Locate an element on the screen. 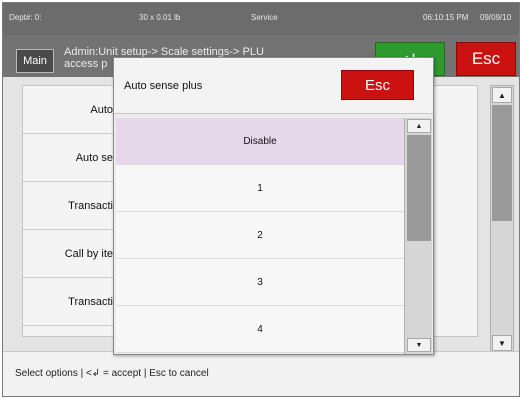  status-weight: 30 x 0.01 lb is located at coordinates (160, 17).